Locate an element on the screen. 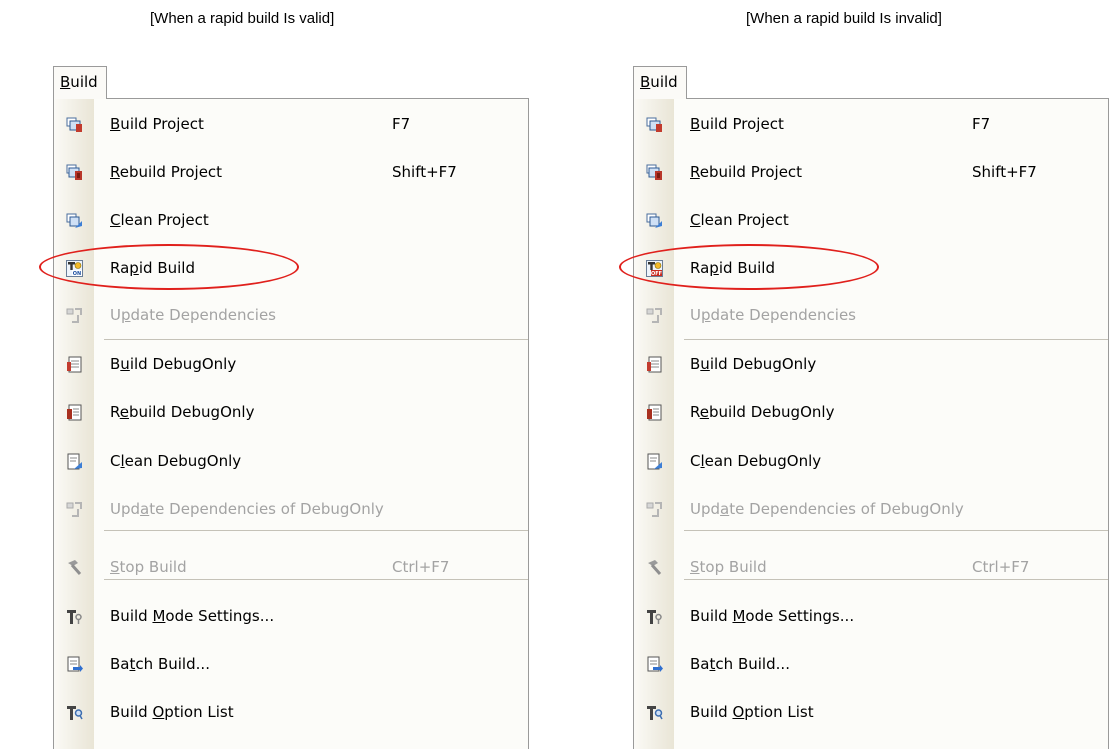 Image resolution: width=1114 pixels, height=749 pixels. menu-item-rapid-build: OFF Rapid Build is located at coordinates (871, 269).